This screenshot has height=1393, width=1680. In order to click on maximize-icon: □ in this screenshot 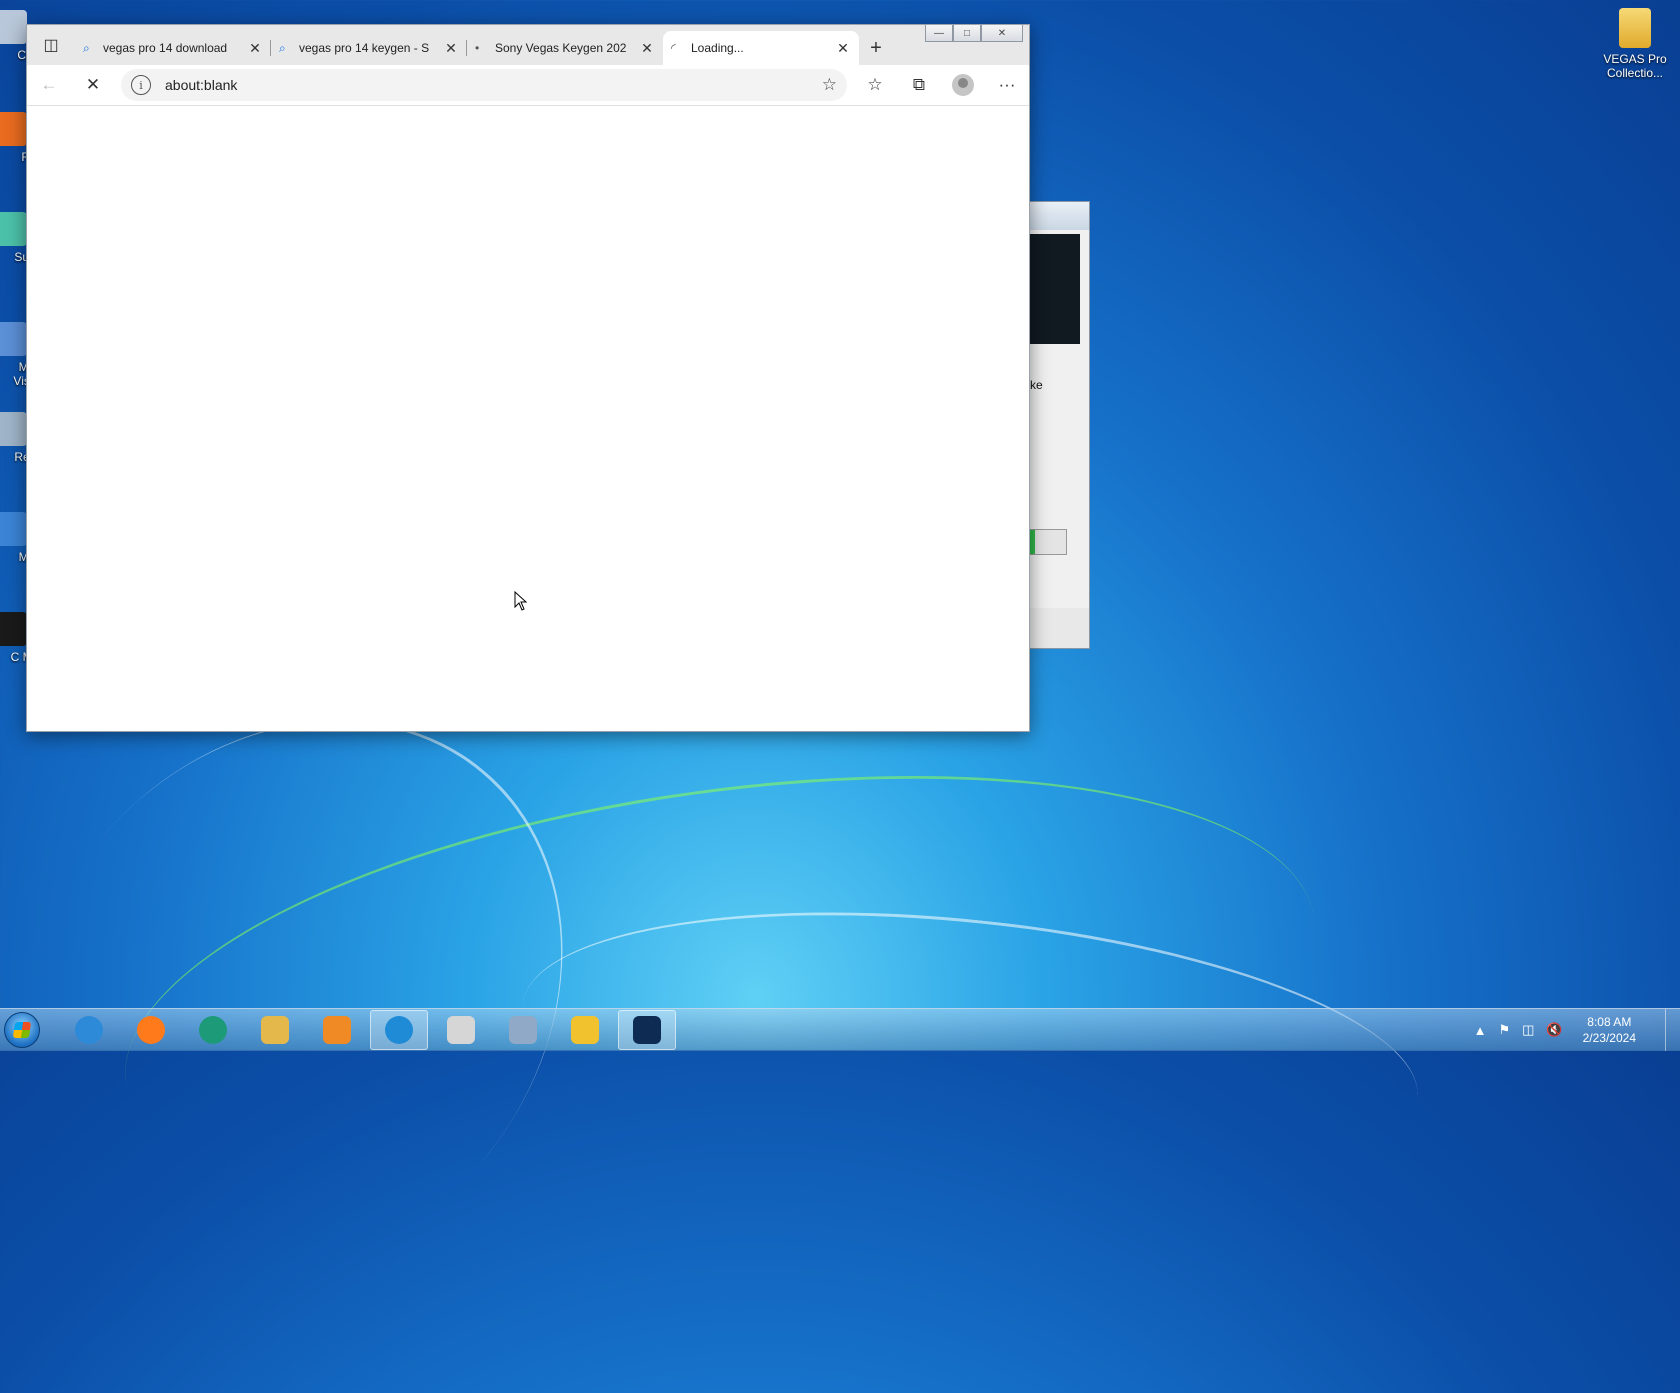, I will do `click(967, 33)`.